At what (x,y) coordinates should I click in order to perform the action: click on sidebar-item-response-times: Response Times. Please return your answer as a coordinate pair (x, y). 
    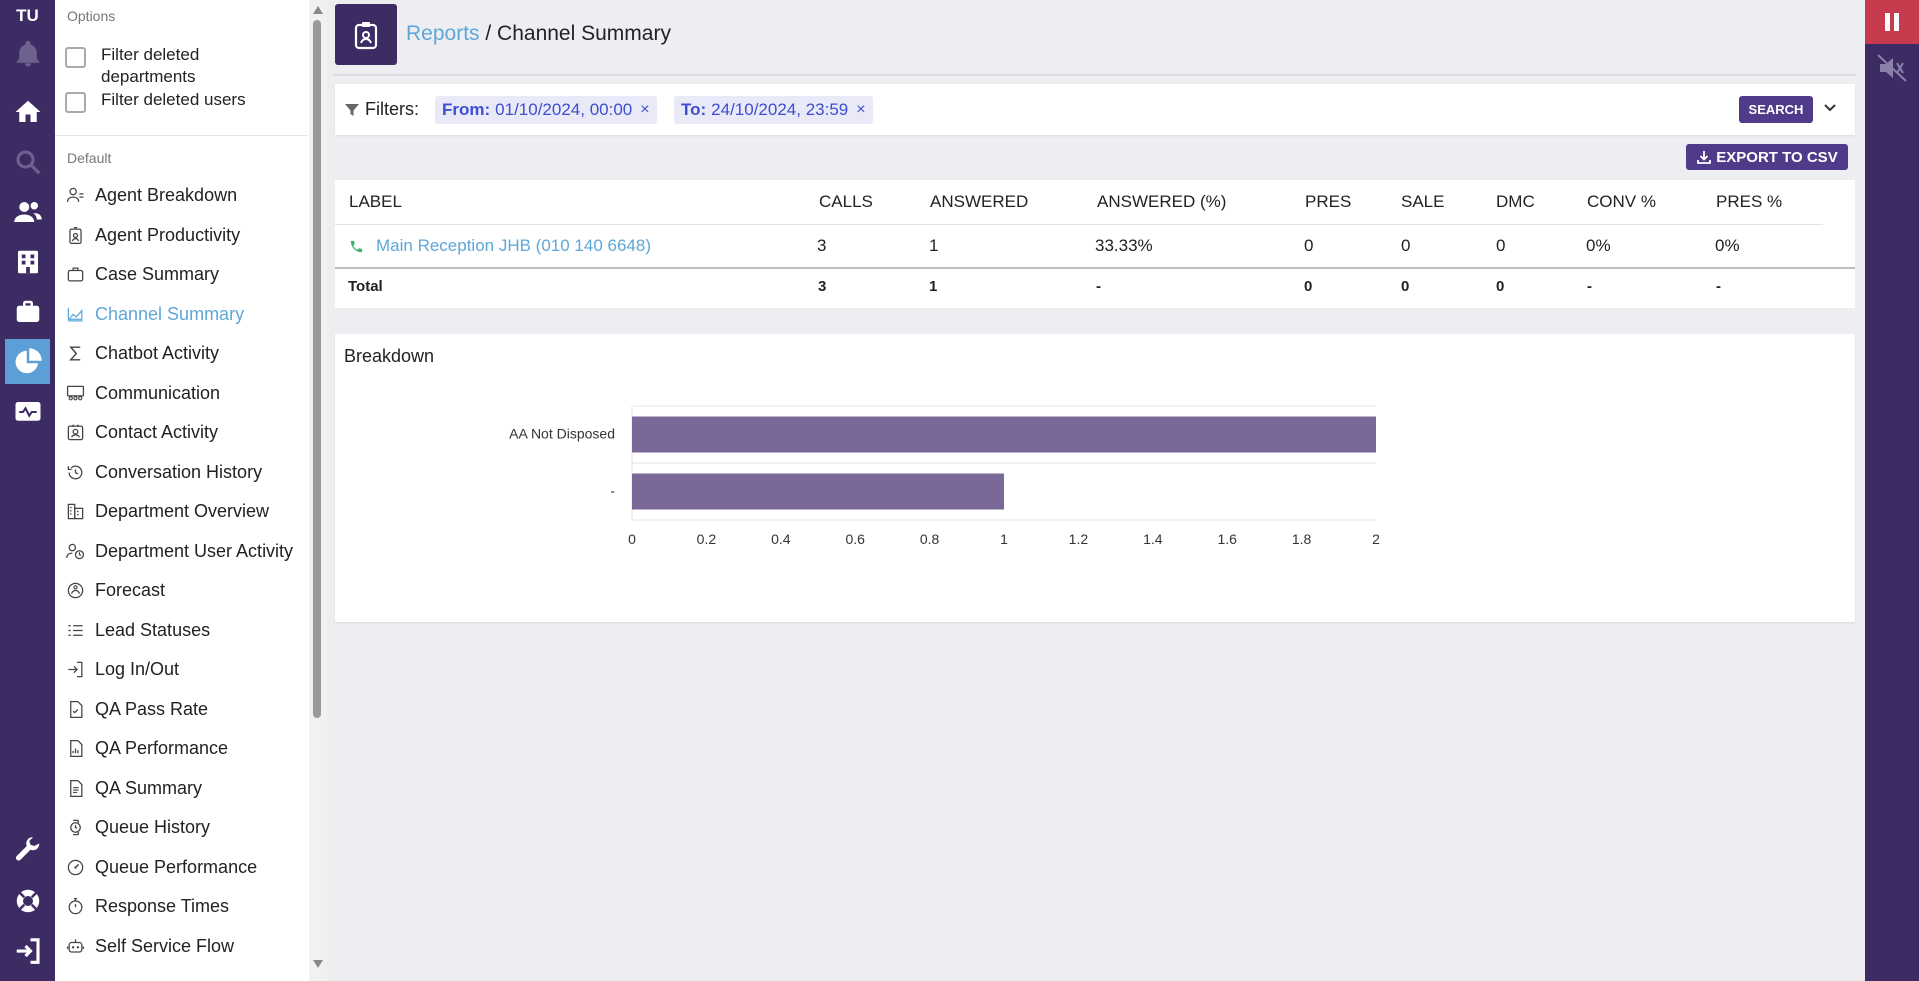
    Looking at the image, I should click on (181, 907).